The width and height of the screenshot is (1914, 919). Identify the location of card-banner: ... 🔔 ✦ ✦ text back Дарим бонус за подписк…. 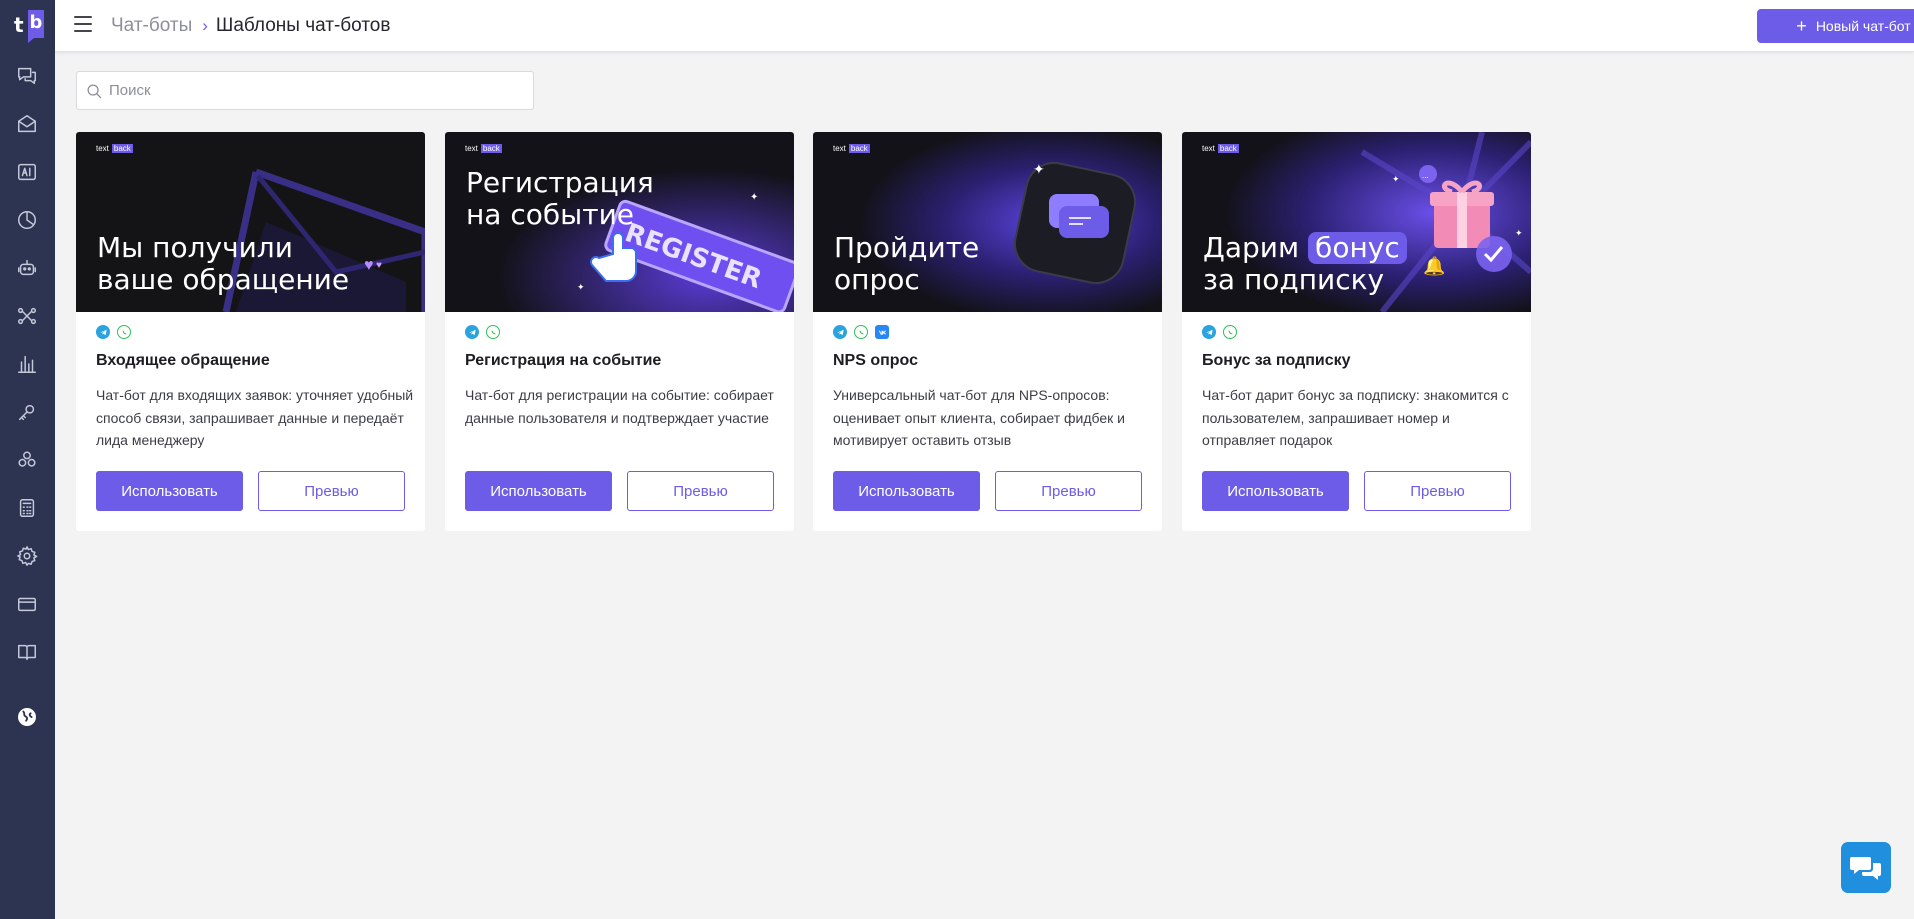
(1356, 222).